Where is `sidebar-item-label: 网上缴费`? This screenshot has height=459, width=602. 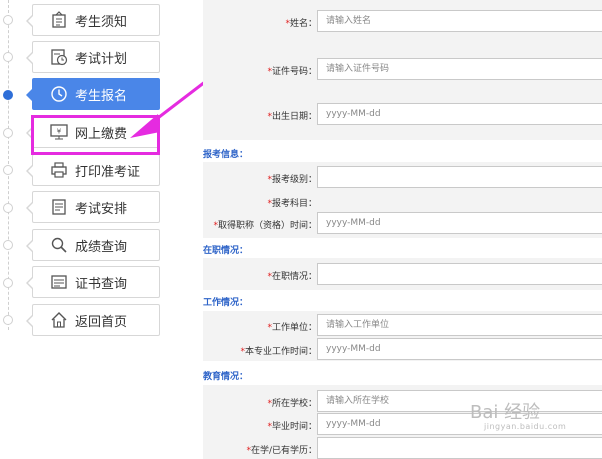
sidebar-item-label: 网上缴费 is located at coordinates (101, 134).